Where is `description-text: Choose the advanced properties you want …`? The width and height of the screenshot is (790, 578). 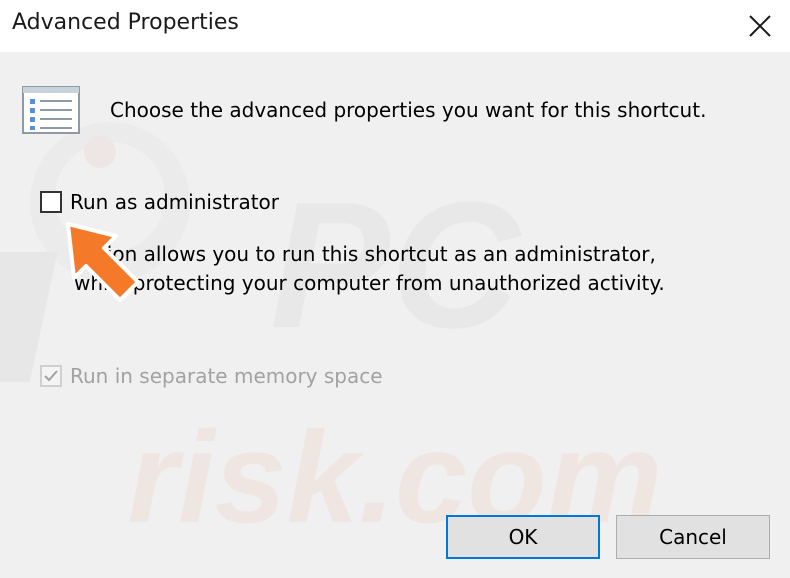 description-text: Choose the advanced properties you want … is located at coordinates (408, 110).